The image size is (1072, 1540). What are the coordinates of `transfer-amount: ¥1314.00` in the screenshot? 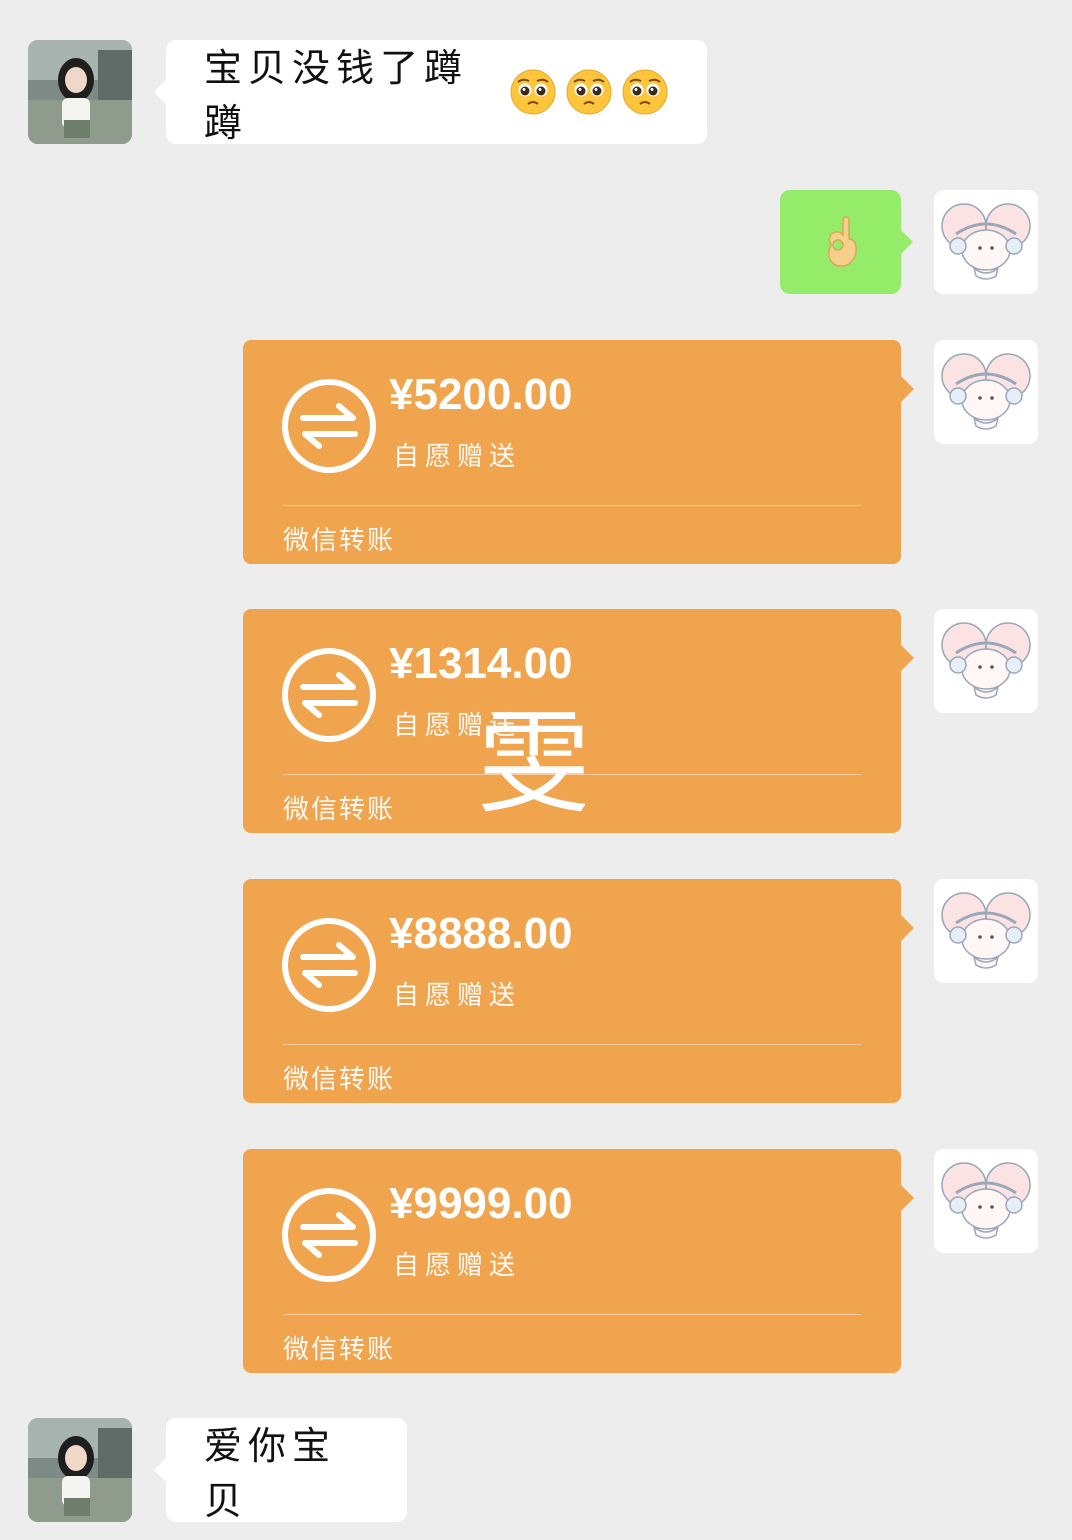 It's located at (481, 663).